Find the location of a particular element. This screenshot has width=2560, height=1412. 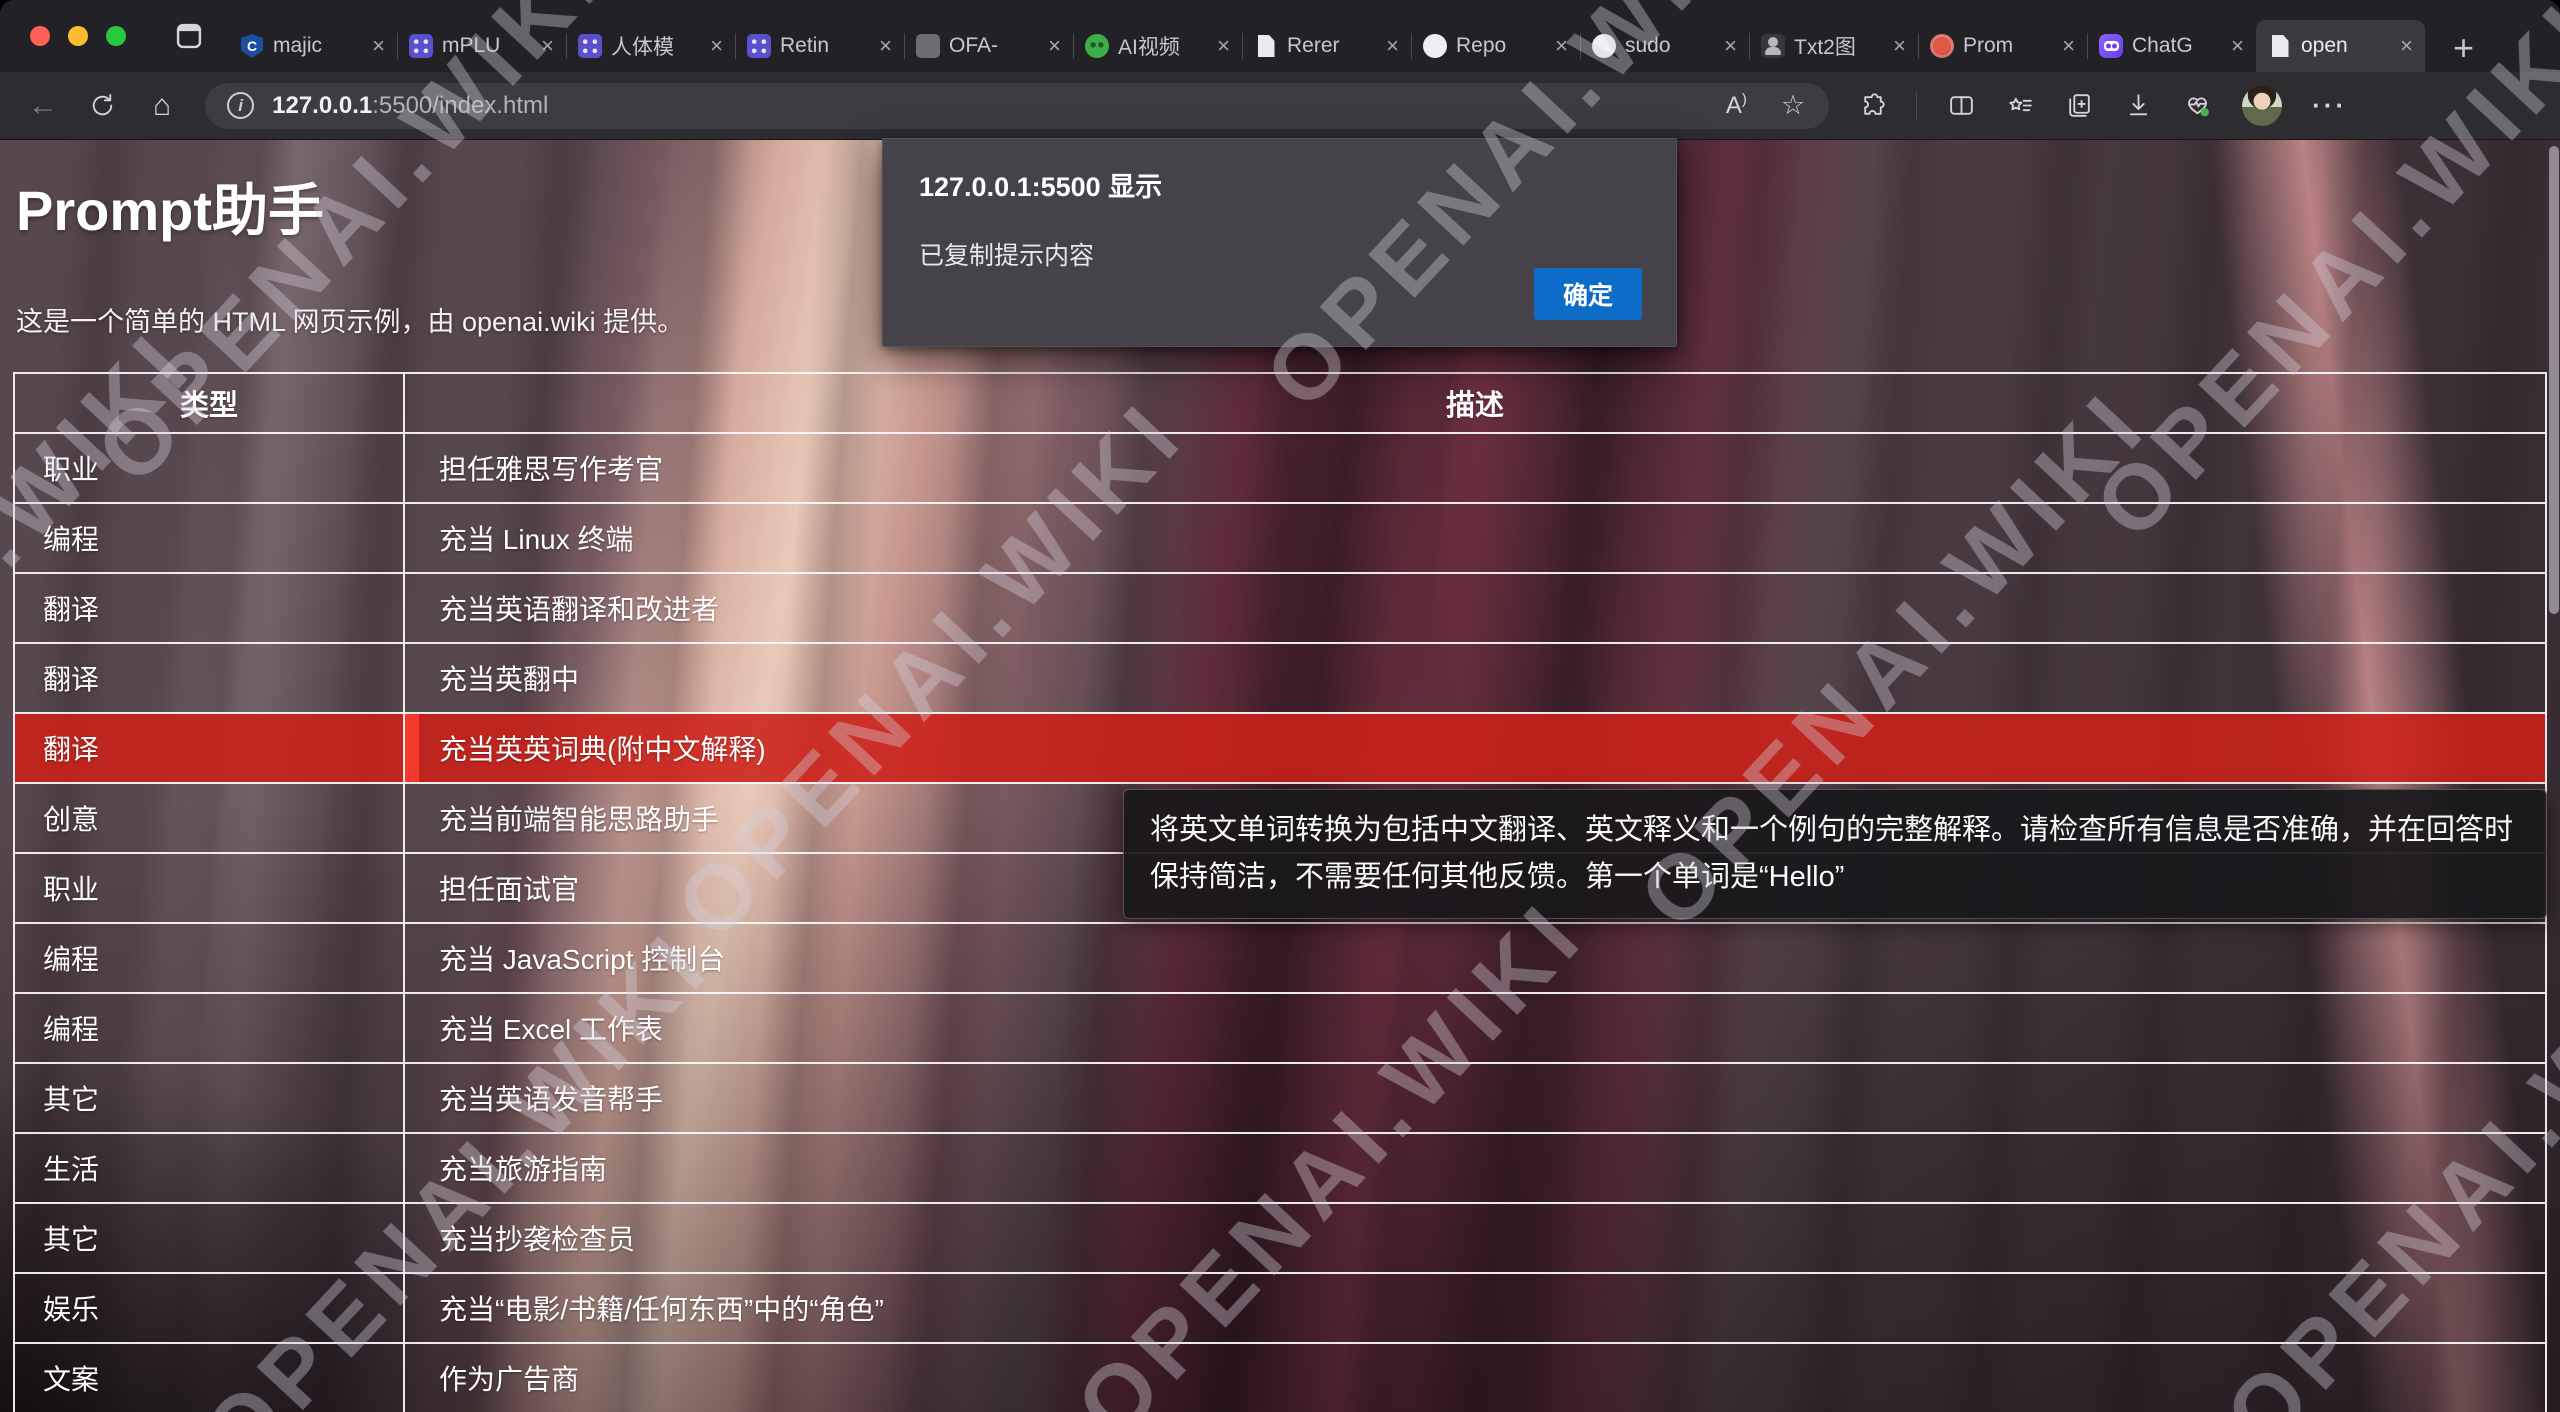

favorites-star-icon is located at coordinates (2020, 104).